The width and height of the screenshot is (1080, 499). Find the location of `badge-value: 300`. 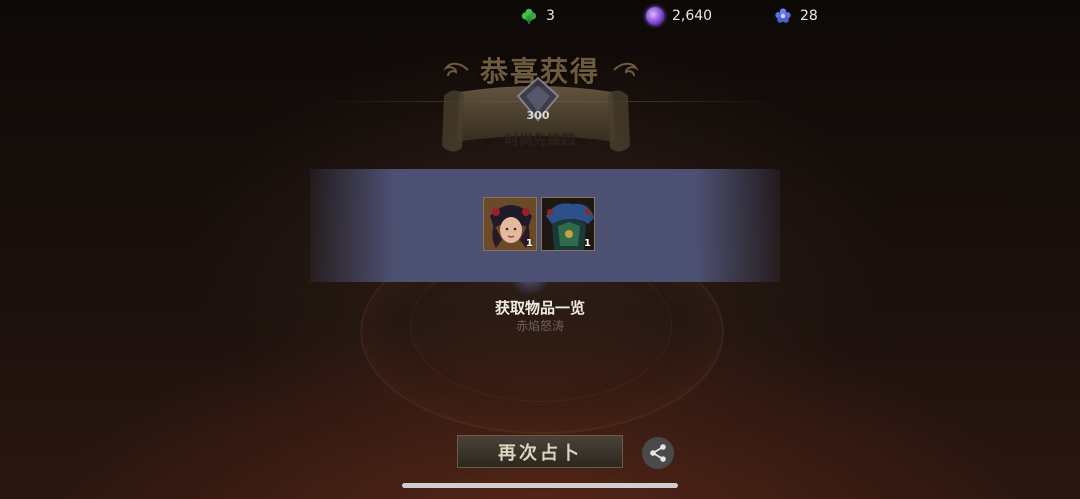

badge-value: 300 is located at coordinates (538, 115).